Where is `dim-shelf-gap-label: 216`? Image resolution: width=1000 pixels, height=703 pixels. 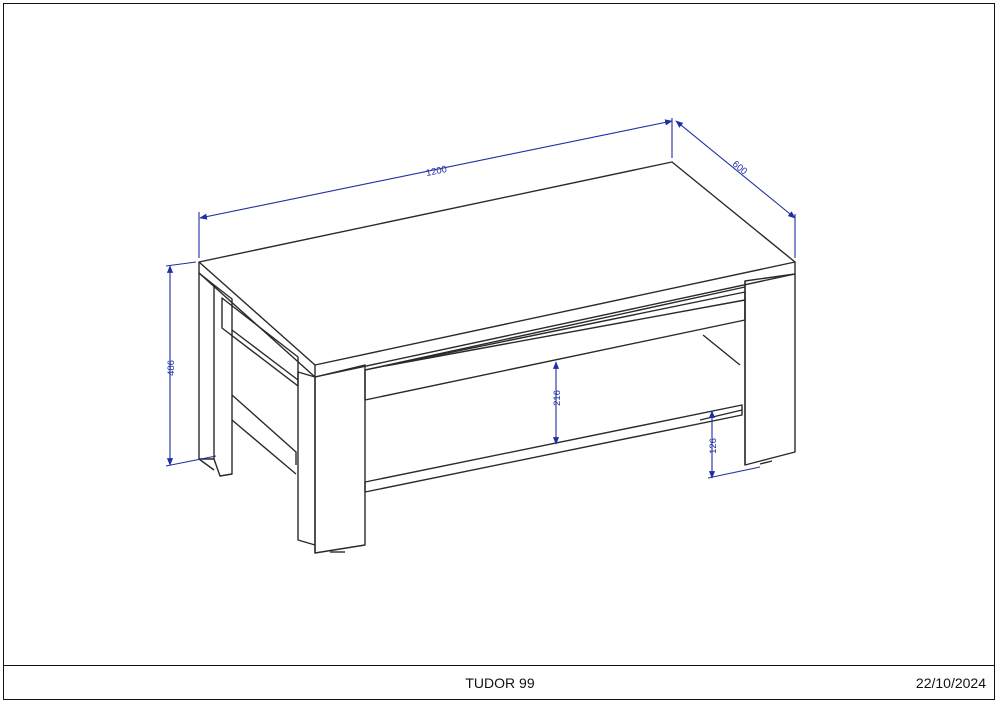 dim-shelf-gap-label: 216 is located at coordinates (557, 398).